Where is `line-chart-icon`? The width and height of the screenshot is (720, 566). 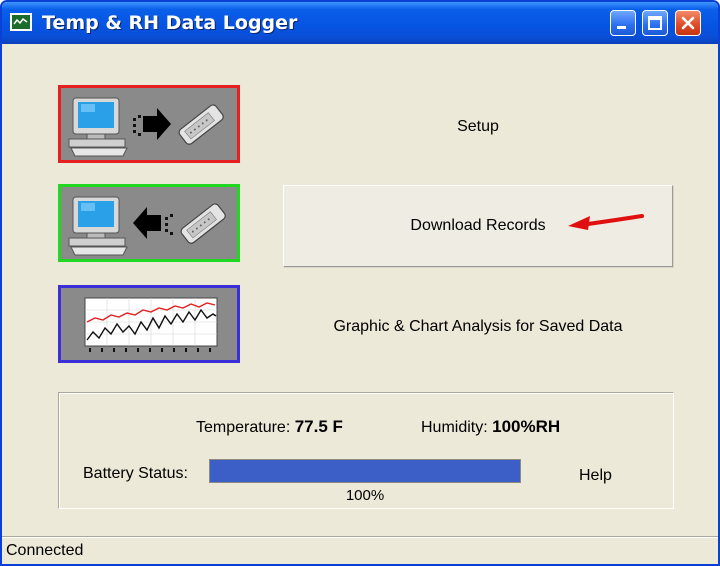
line-chart-icon is located at coordinates (151, 324).